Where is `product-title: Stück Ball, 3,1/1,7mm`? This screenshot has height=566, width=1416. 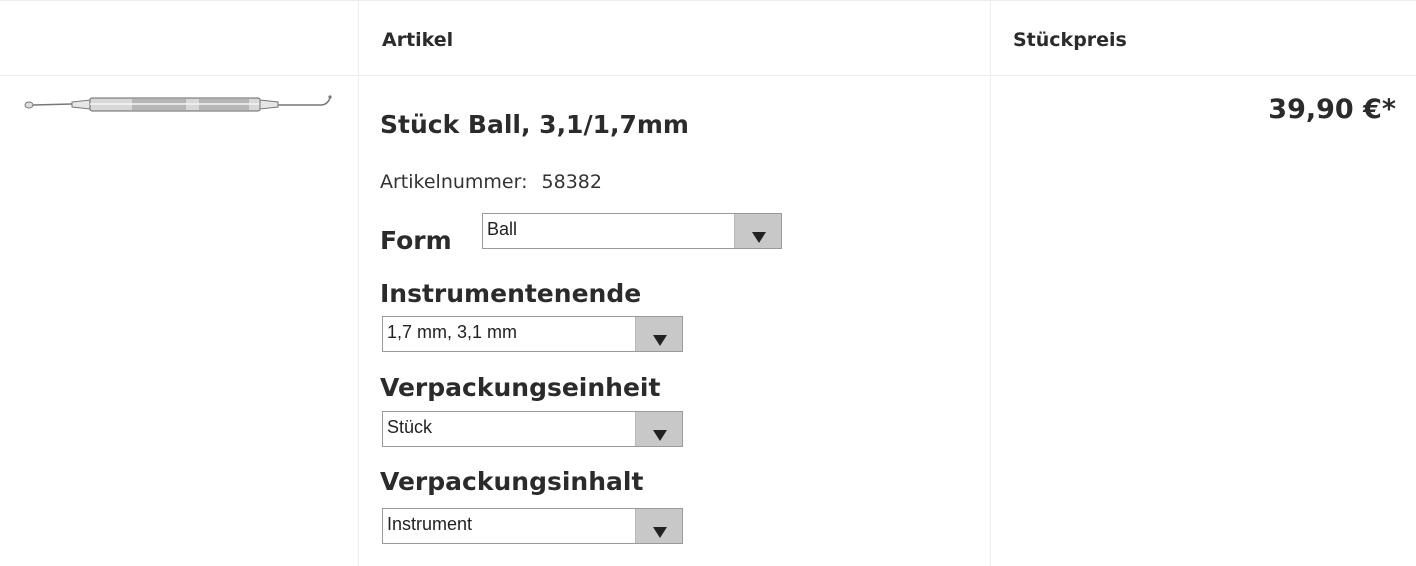
product-title: Stück Ball, 3,1/1,7mm is located at coordinates (534, 124).